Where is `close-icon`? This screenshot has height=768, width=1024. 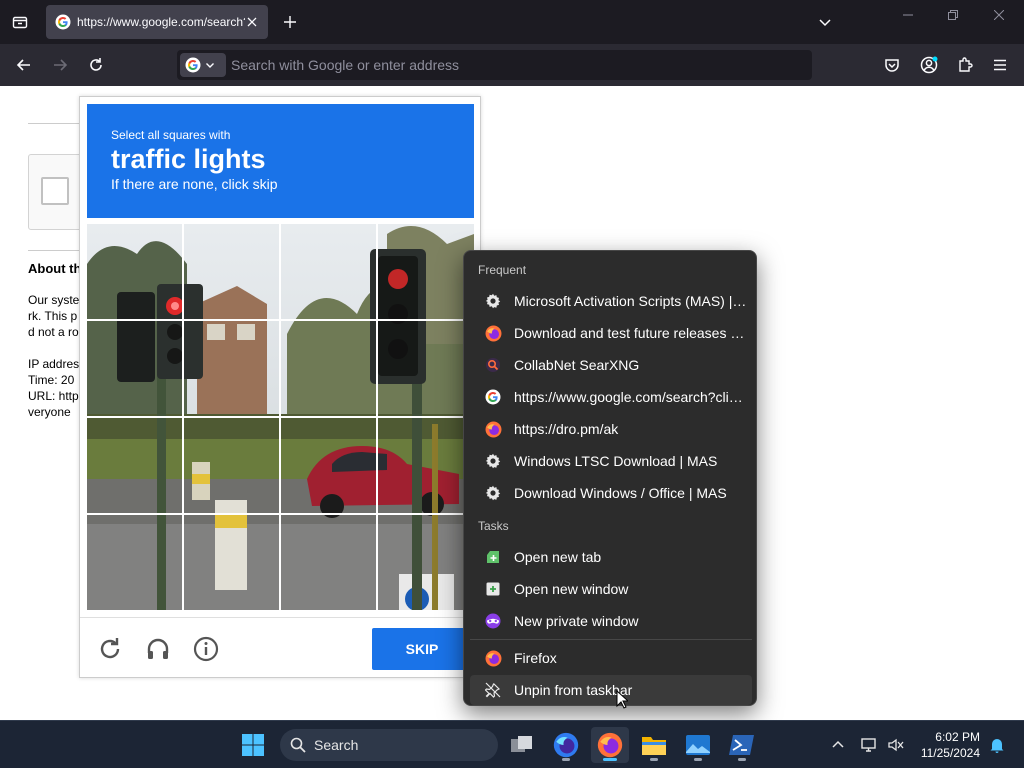 close-icon is located at coordinates (999, 15).